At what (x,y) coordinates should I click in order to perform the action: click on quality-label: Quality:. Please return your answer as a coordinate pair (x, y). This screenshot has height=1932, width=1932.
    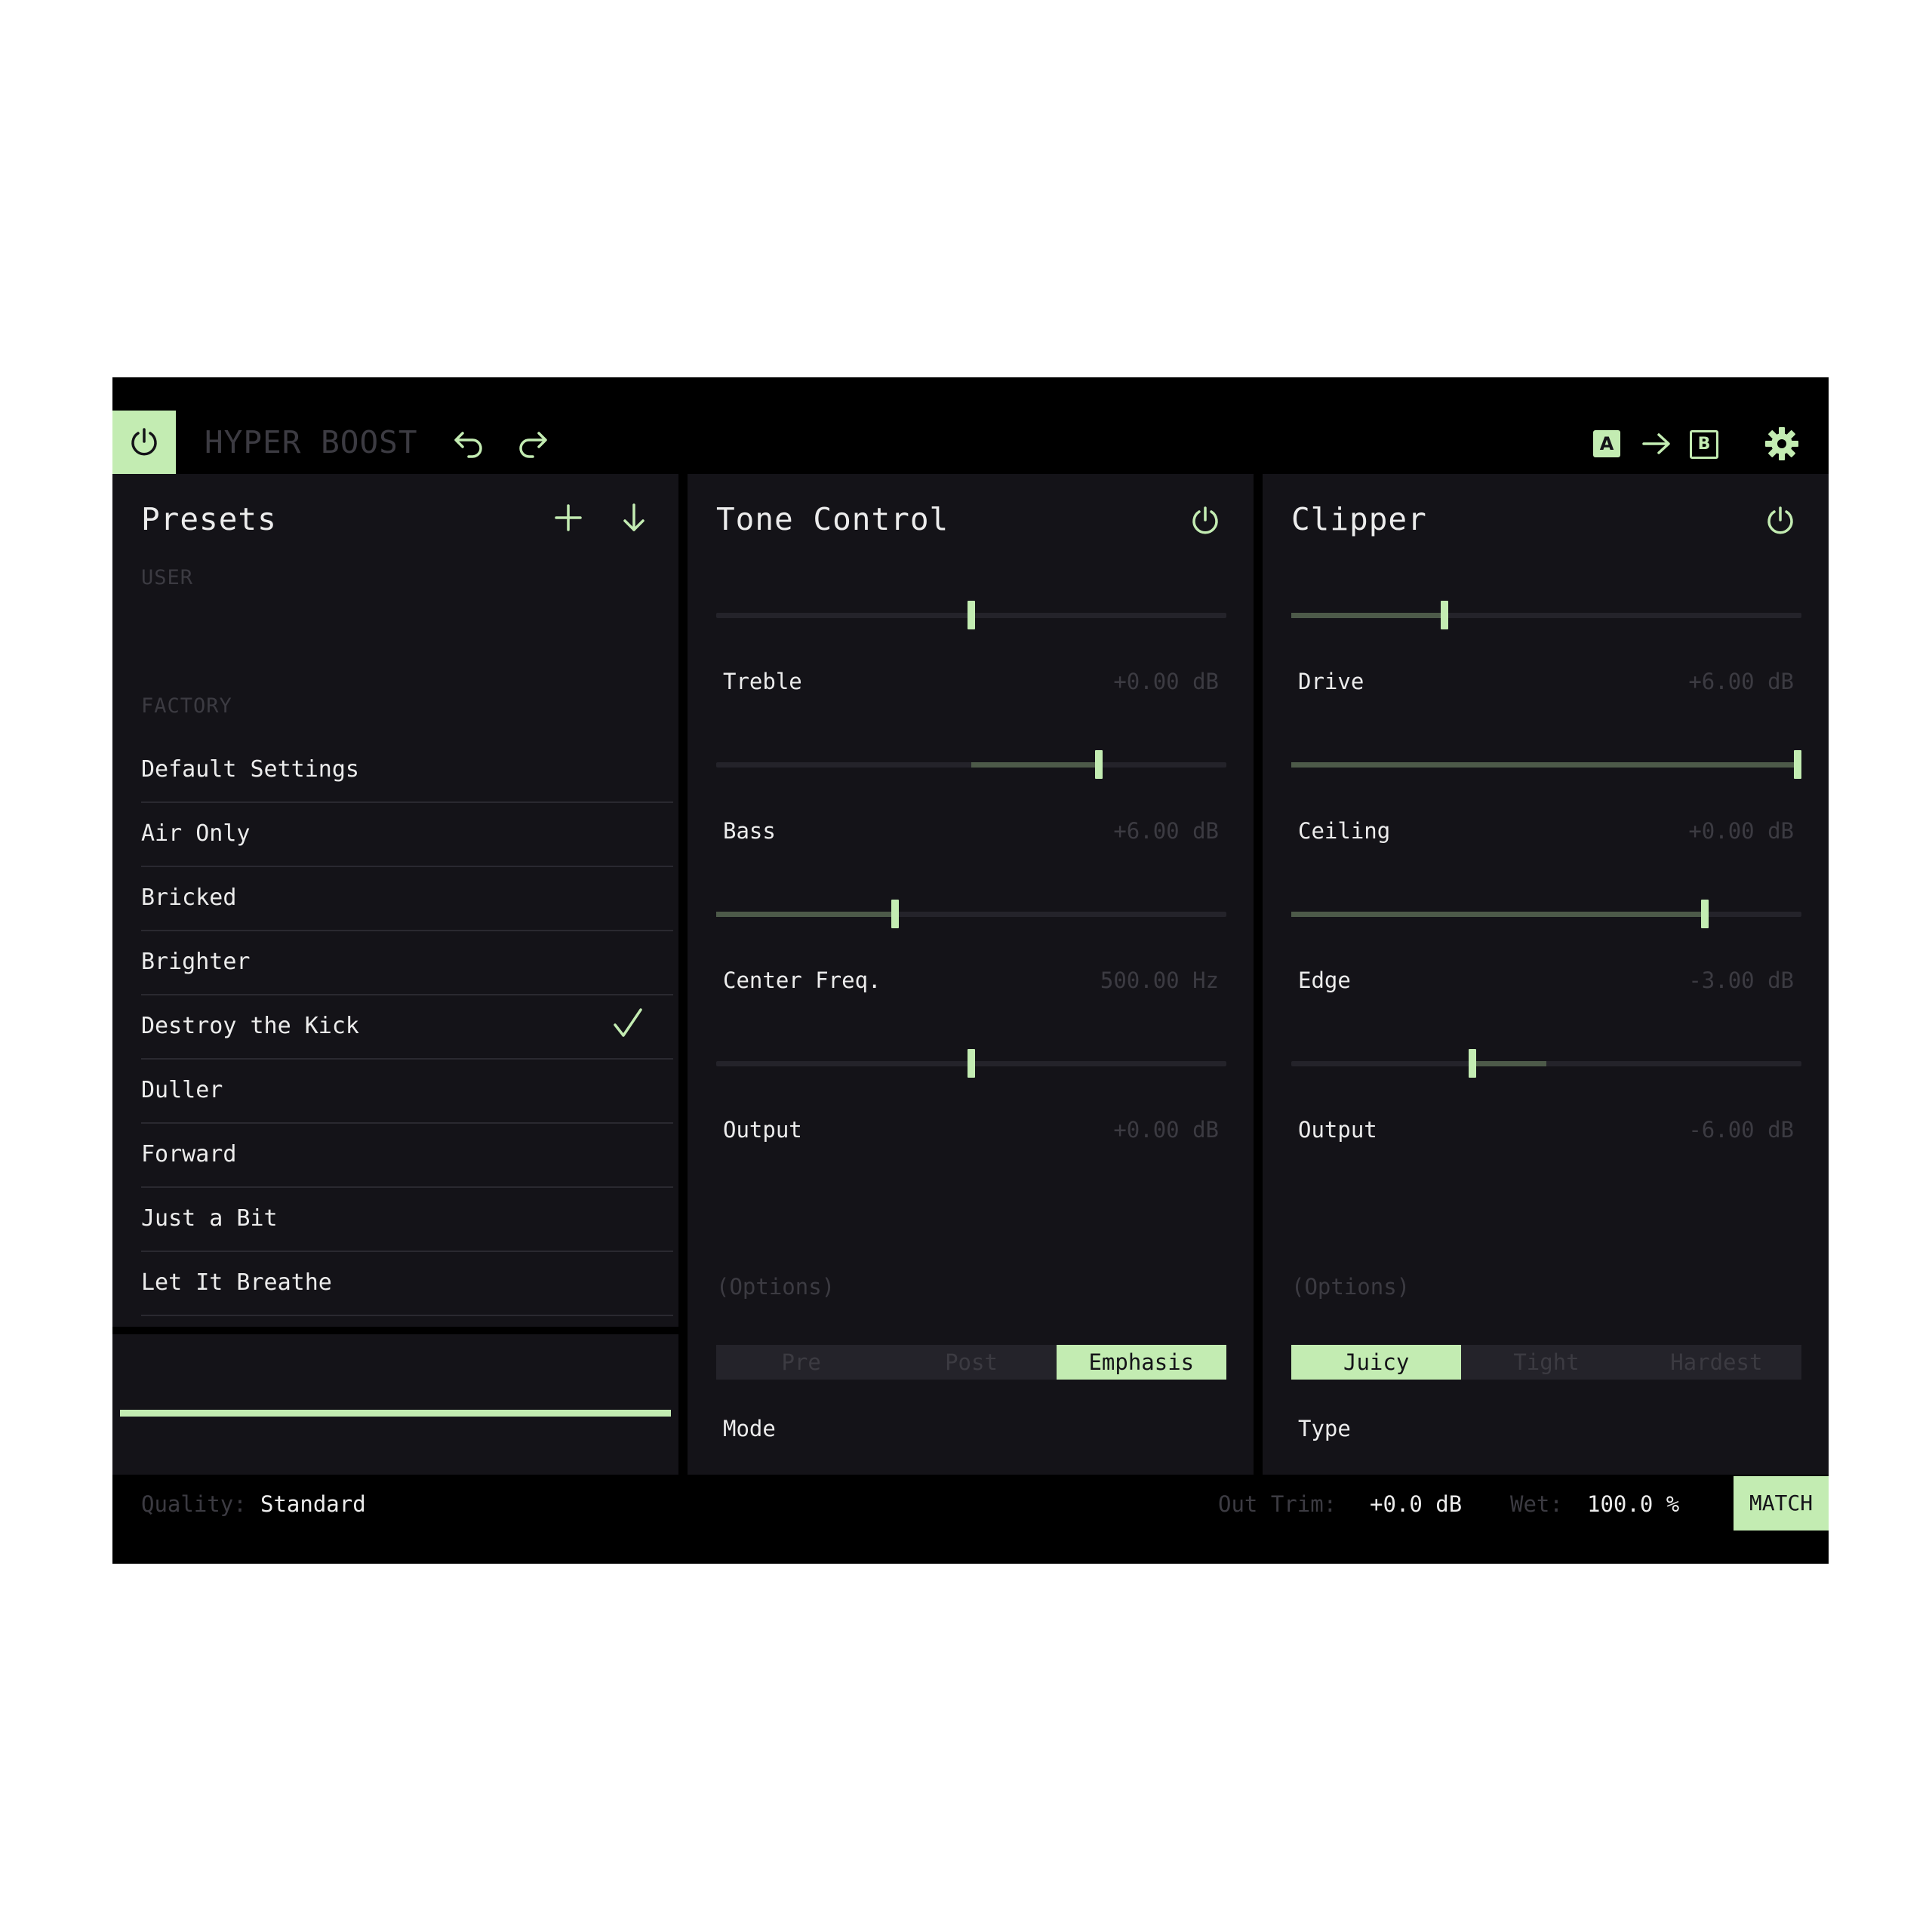
    Looking at the image, I should click on (194, 1504).